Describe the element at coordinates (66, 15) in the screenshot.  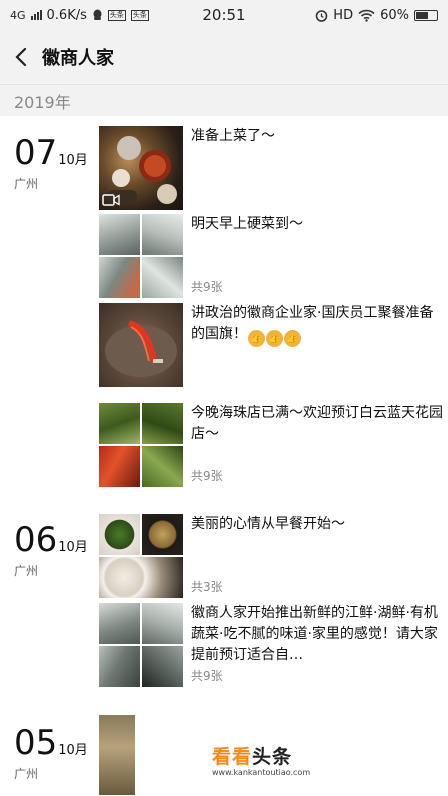
I see `network-speed: 0.6K/s` at that location.